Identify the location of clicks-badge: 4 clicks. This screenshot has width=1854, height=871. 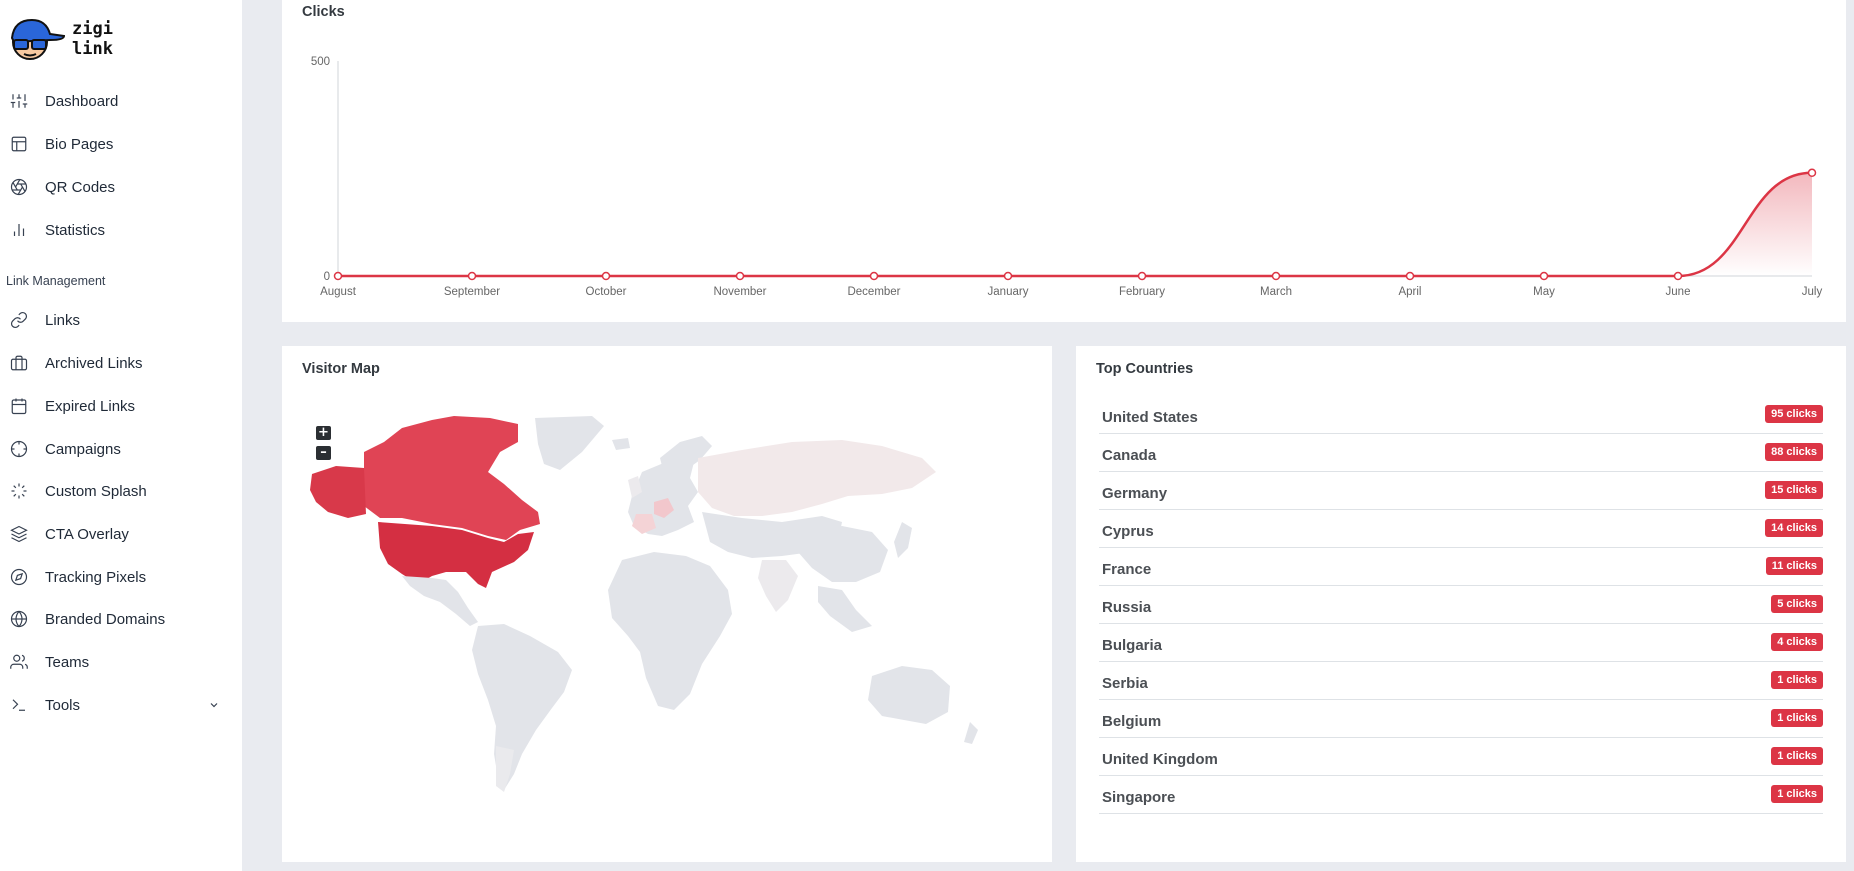
(1797, 642).